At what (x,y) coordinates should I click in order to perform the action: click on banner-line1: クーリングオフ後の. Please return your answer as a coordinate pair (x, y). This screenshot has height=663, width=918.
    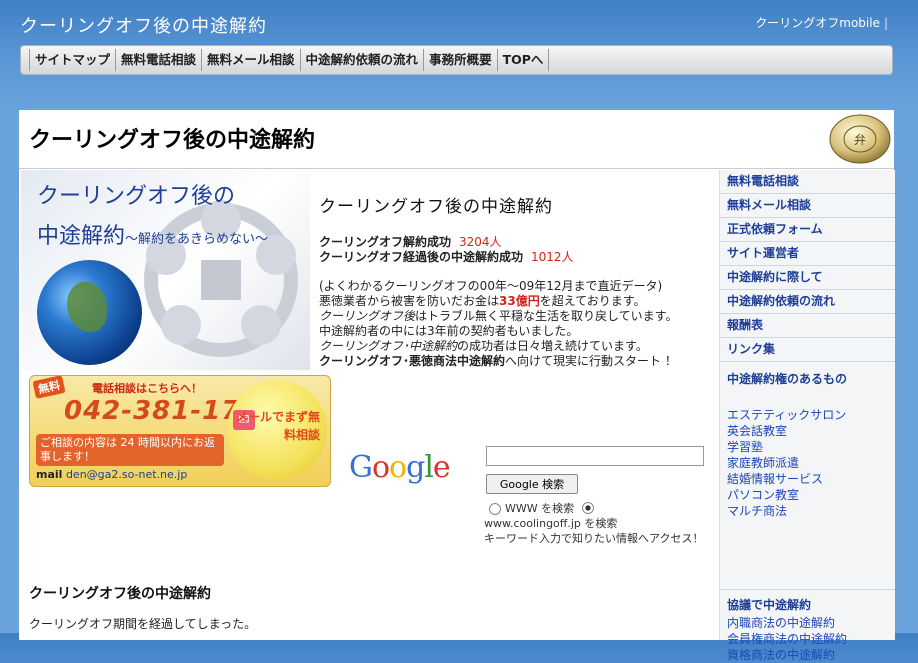
    Looking at the image, I should click on (136, 196).